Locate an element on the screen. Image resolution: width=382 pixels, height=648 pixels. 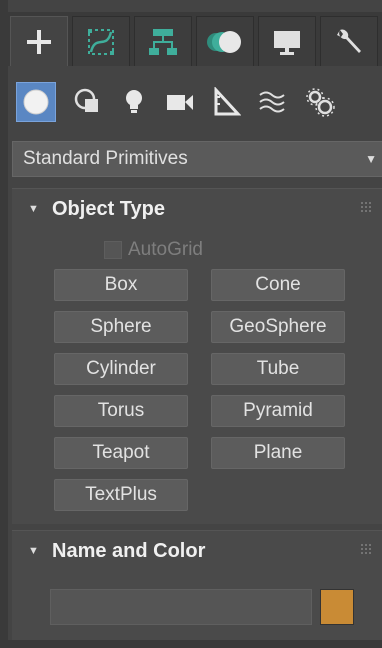
geosphere-button: GeoSphere is located at coordinates (278, 327).